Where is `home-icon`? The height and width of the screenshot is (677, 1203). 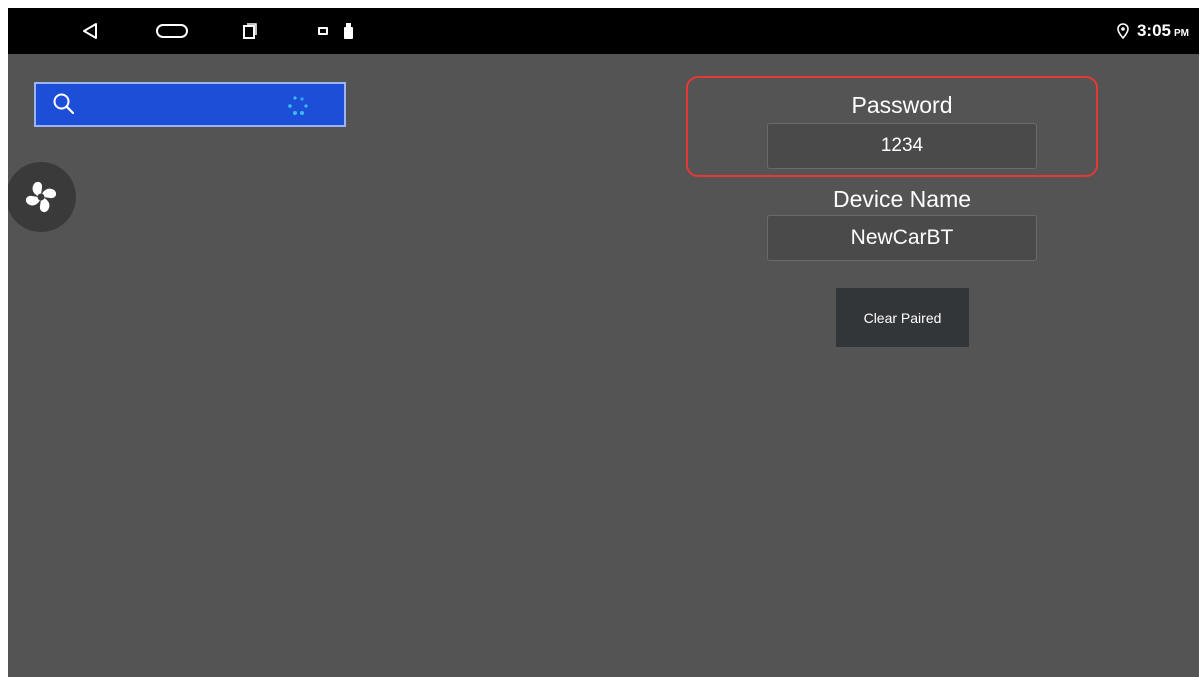
home-icon is located at coordinates (172, 31).